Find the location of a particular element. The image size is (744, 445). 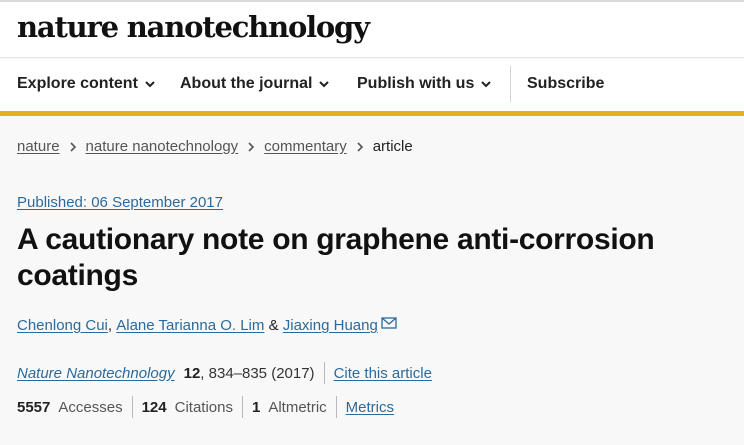

citations-label: Citations is located at coordinates (203, 407).